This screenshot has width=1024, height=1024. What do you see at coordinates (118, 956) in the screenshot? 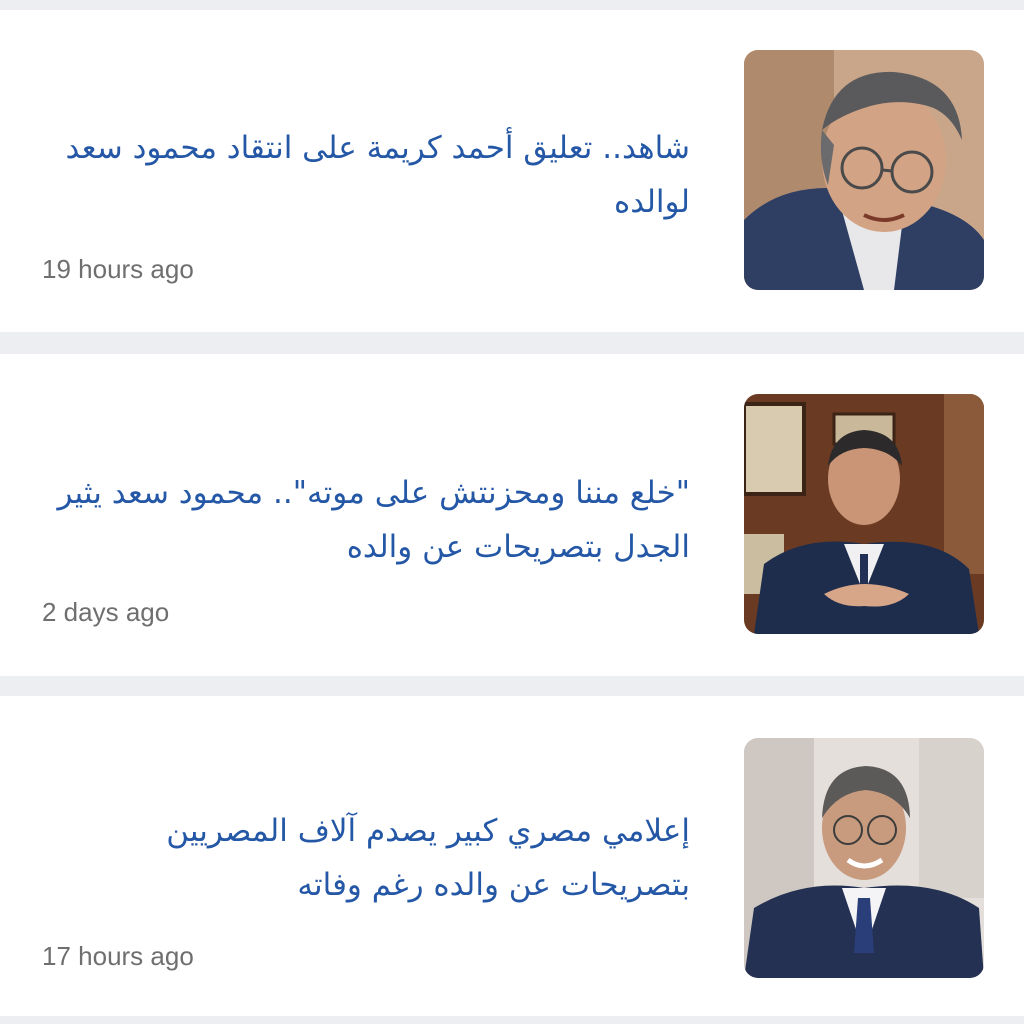
I see `news-timestamp: 17 hours ago` at bounding box center [118, 956].